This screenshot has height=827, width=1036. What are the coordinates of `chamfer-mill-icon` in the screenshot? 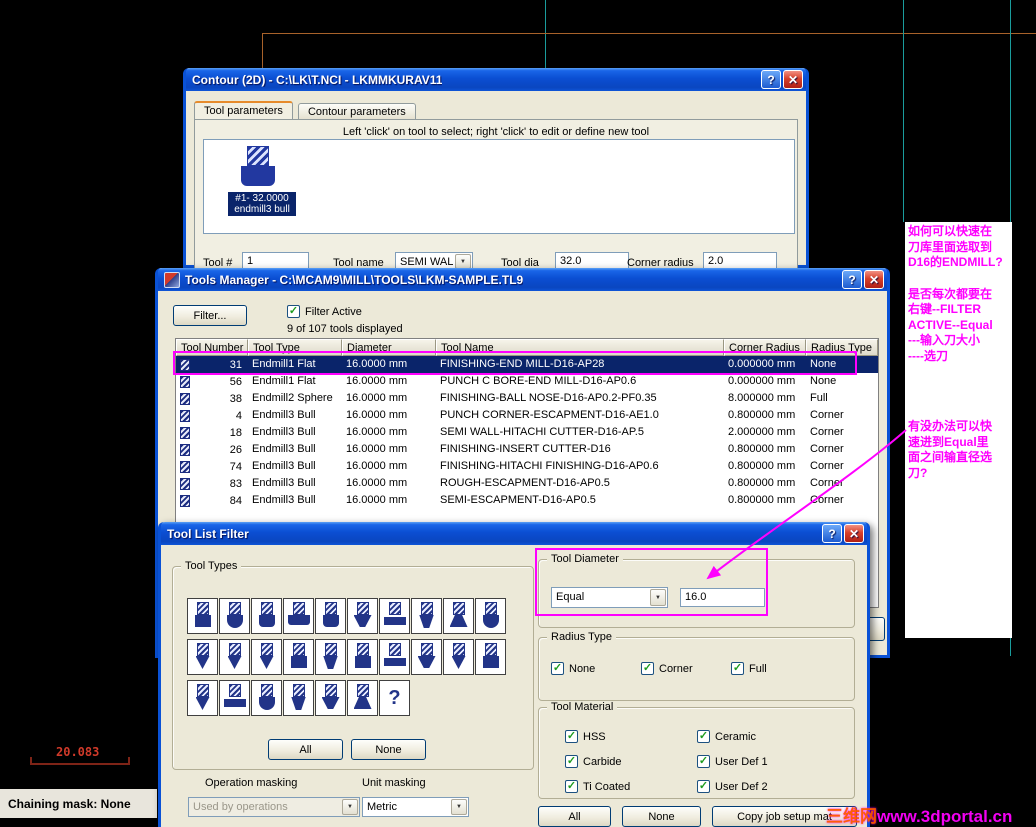 It's located at (362, 616).